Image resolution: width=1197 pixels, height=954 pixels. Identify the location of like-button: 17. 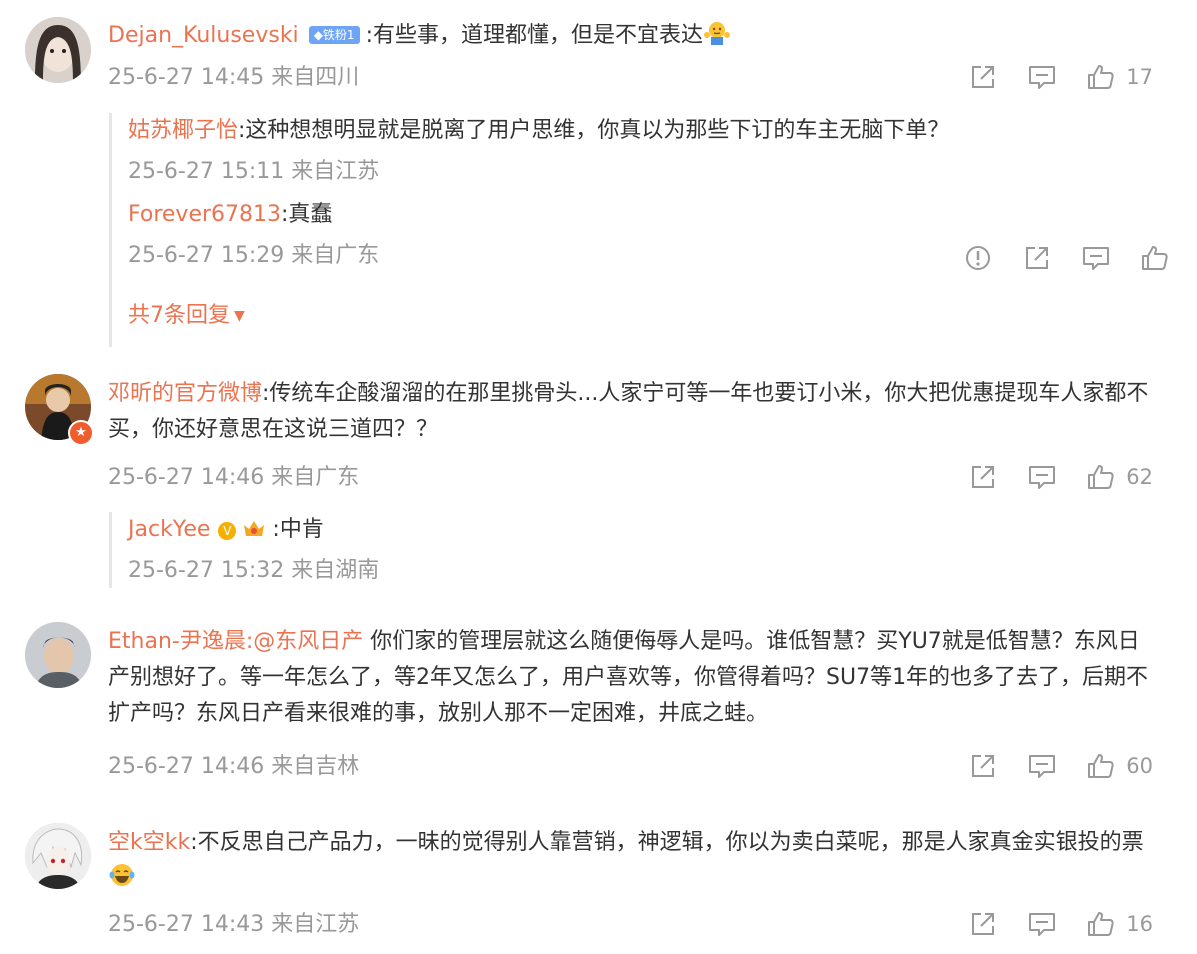
(1119, 77).